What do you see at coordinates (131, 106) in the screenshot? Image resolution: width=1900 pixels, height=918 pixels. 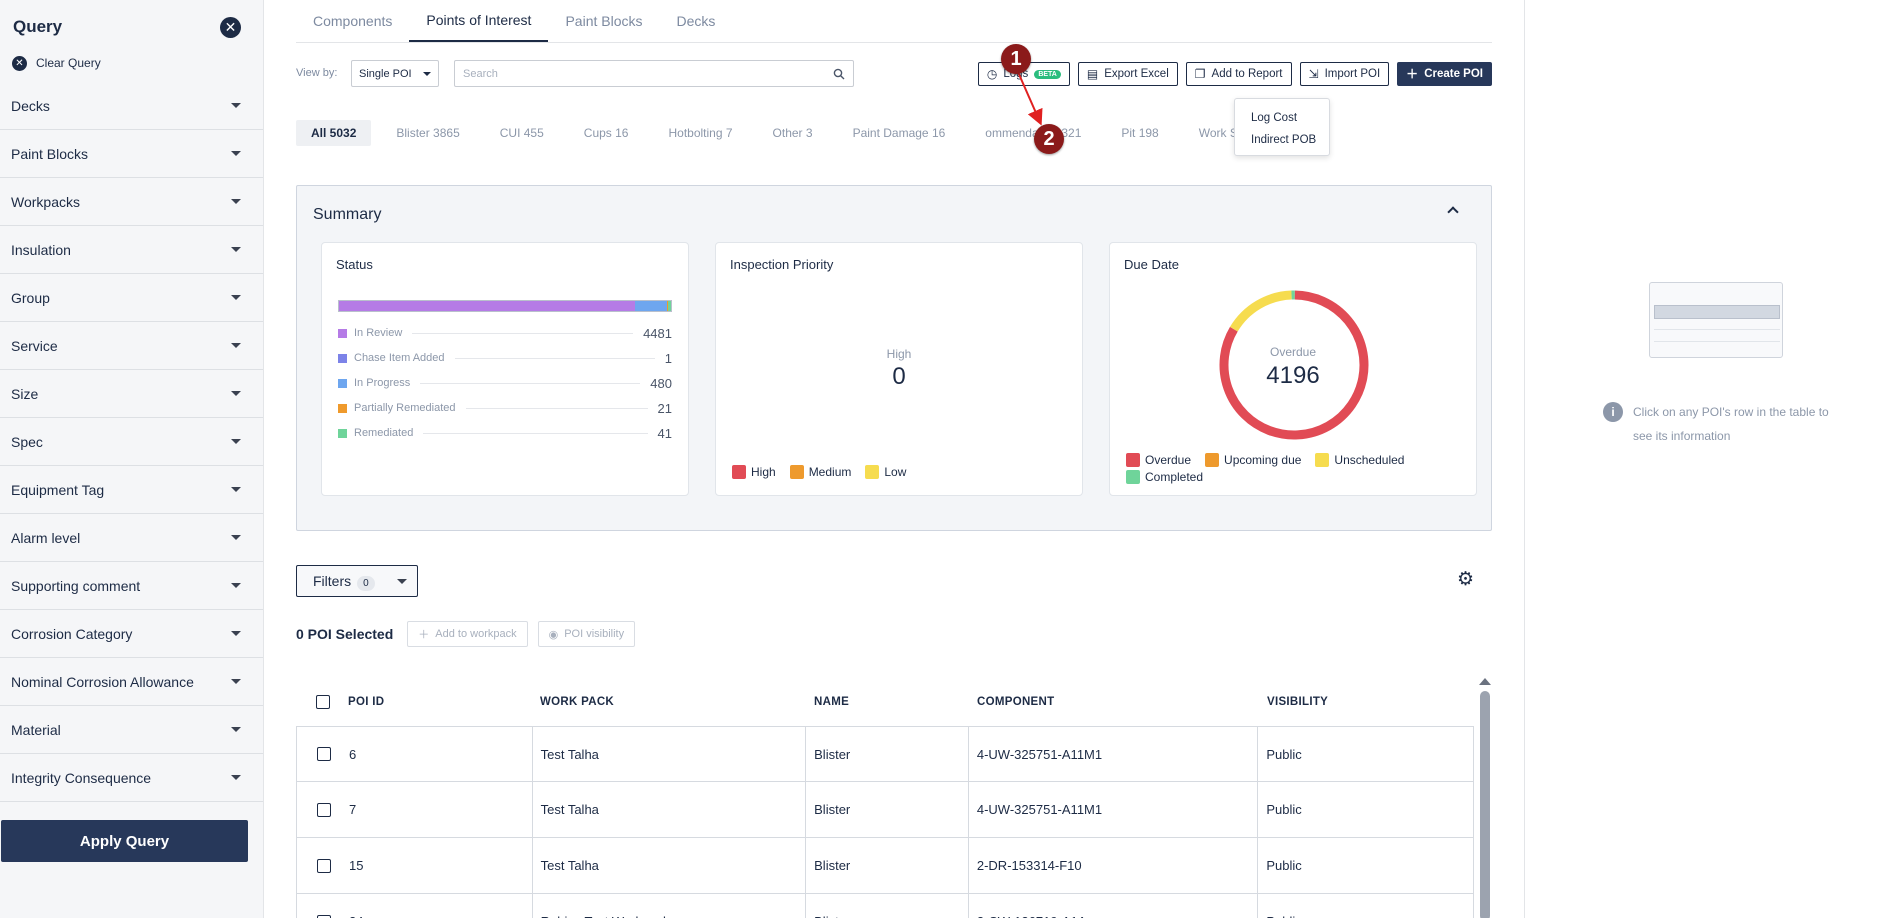 I see `filter-decks: Decks` at bounding box center [131, 106].